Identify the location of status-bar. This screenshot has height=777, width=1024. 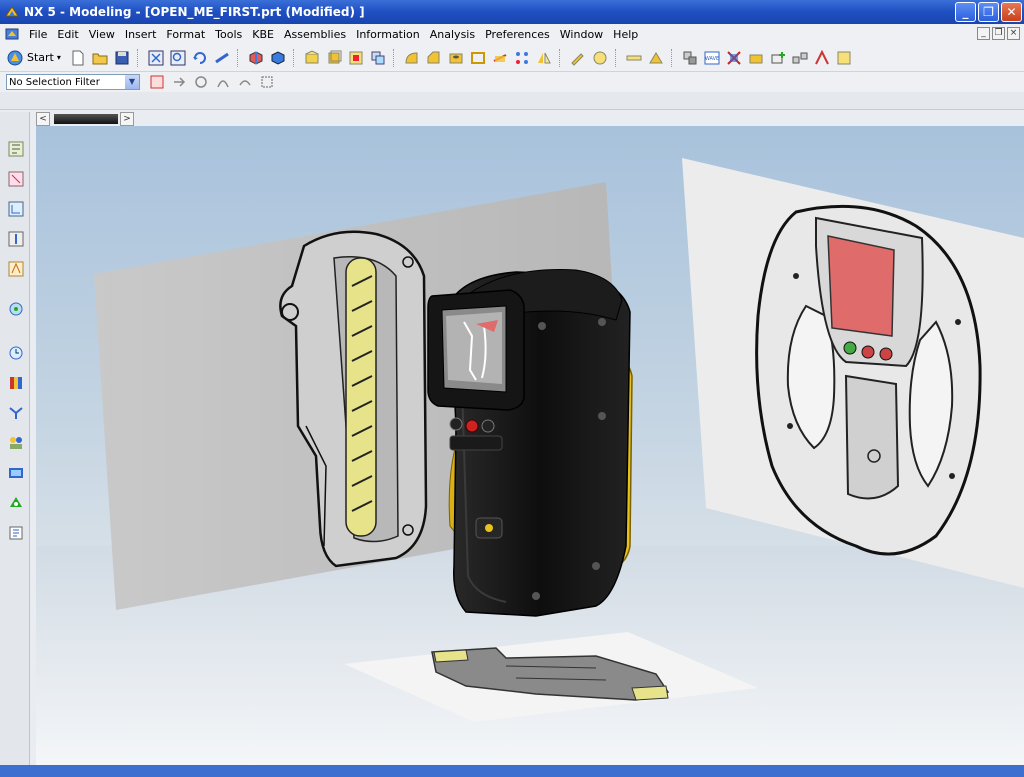
(512, 771).